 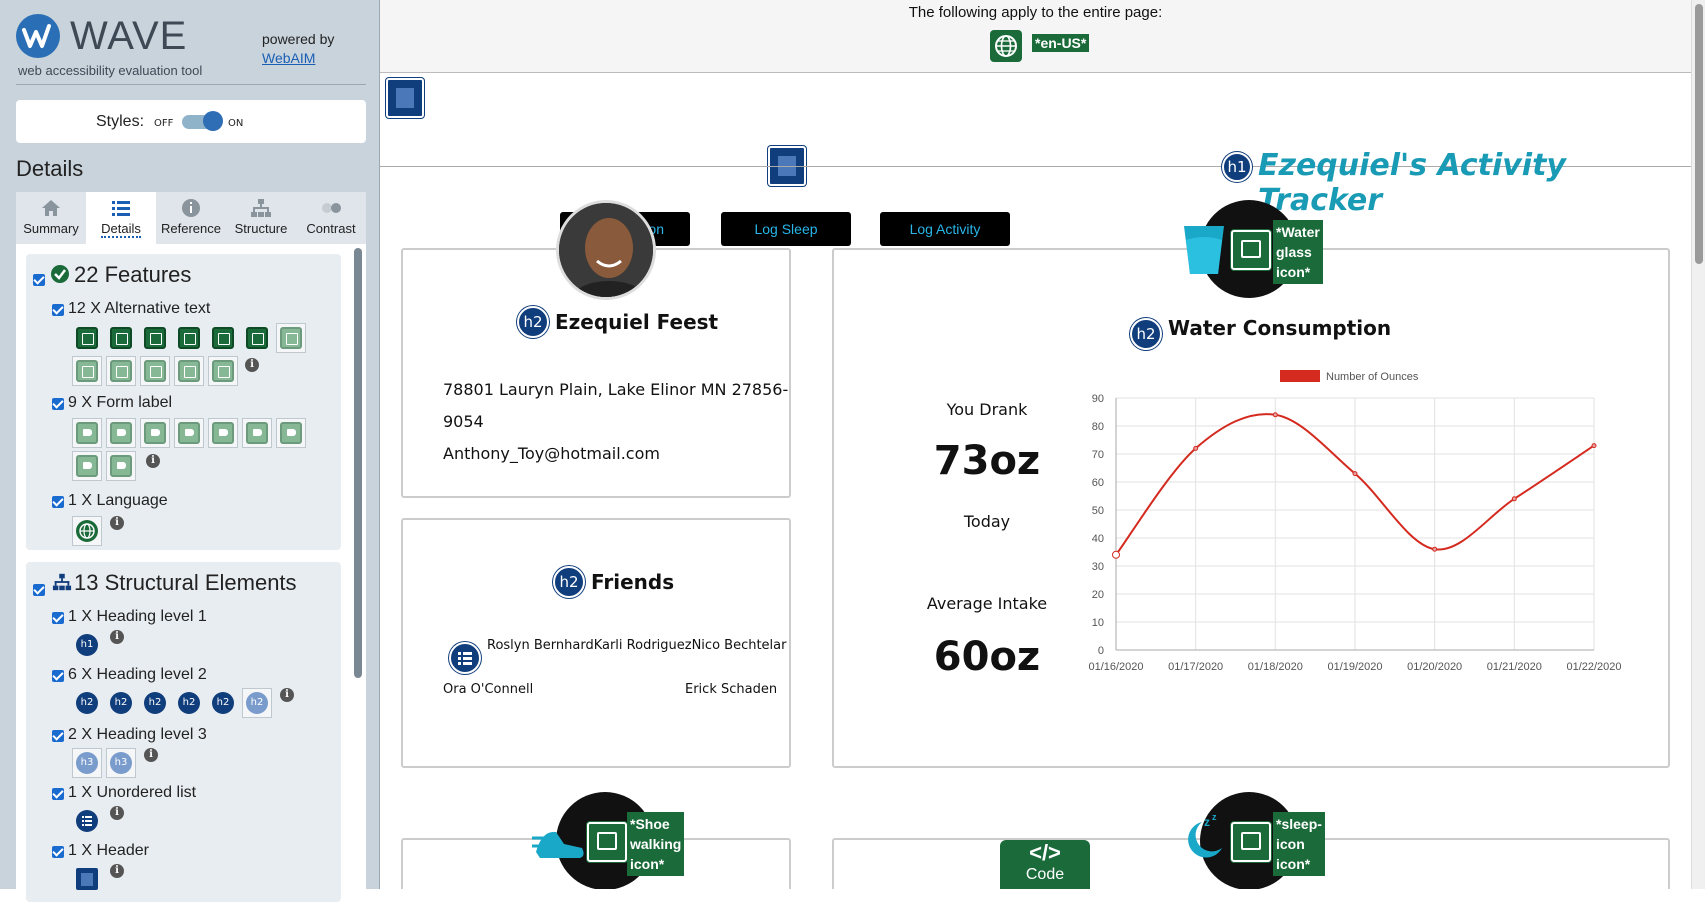 I want to click on today-label: Today, so click(x=987, y=521).